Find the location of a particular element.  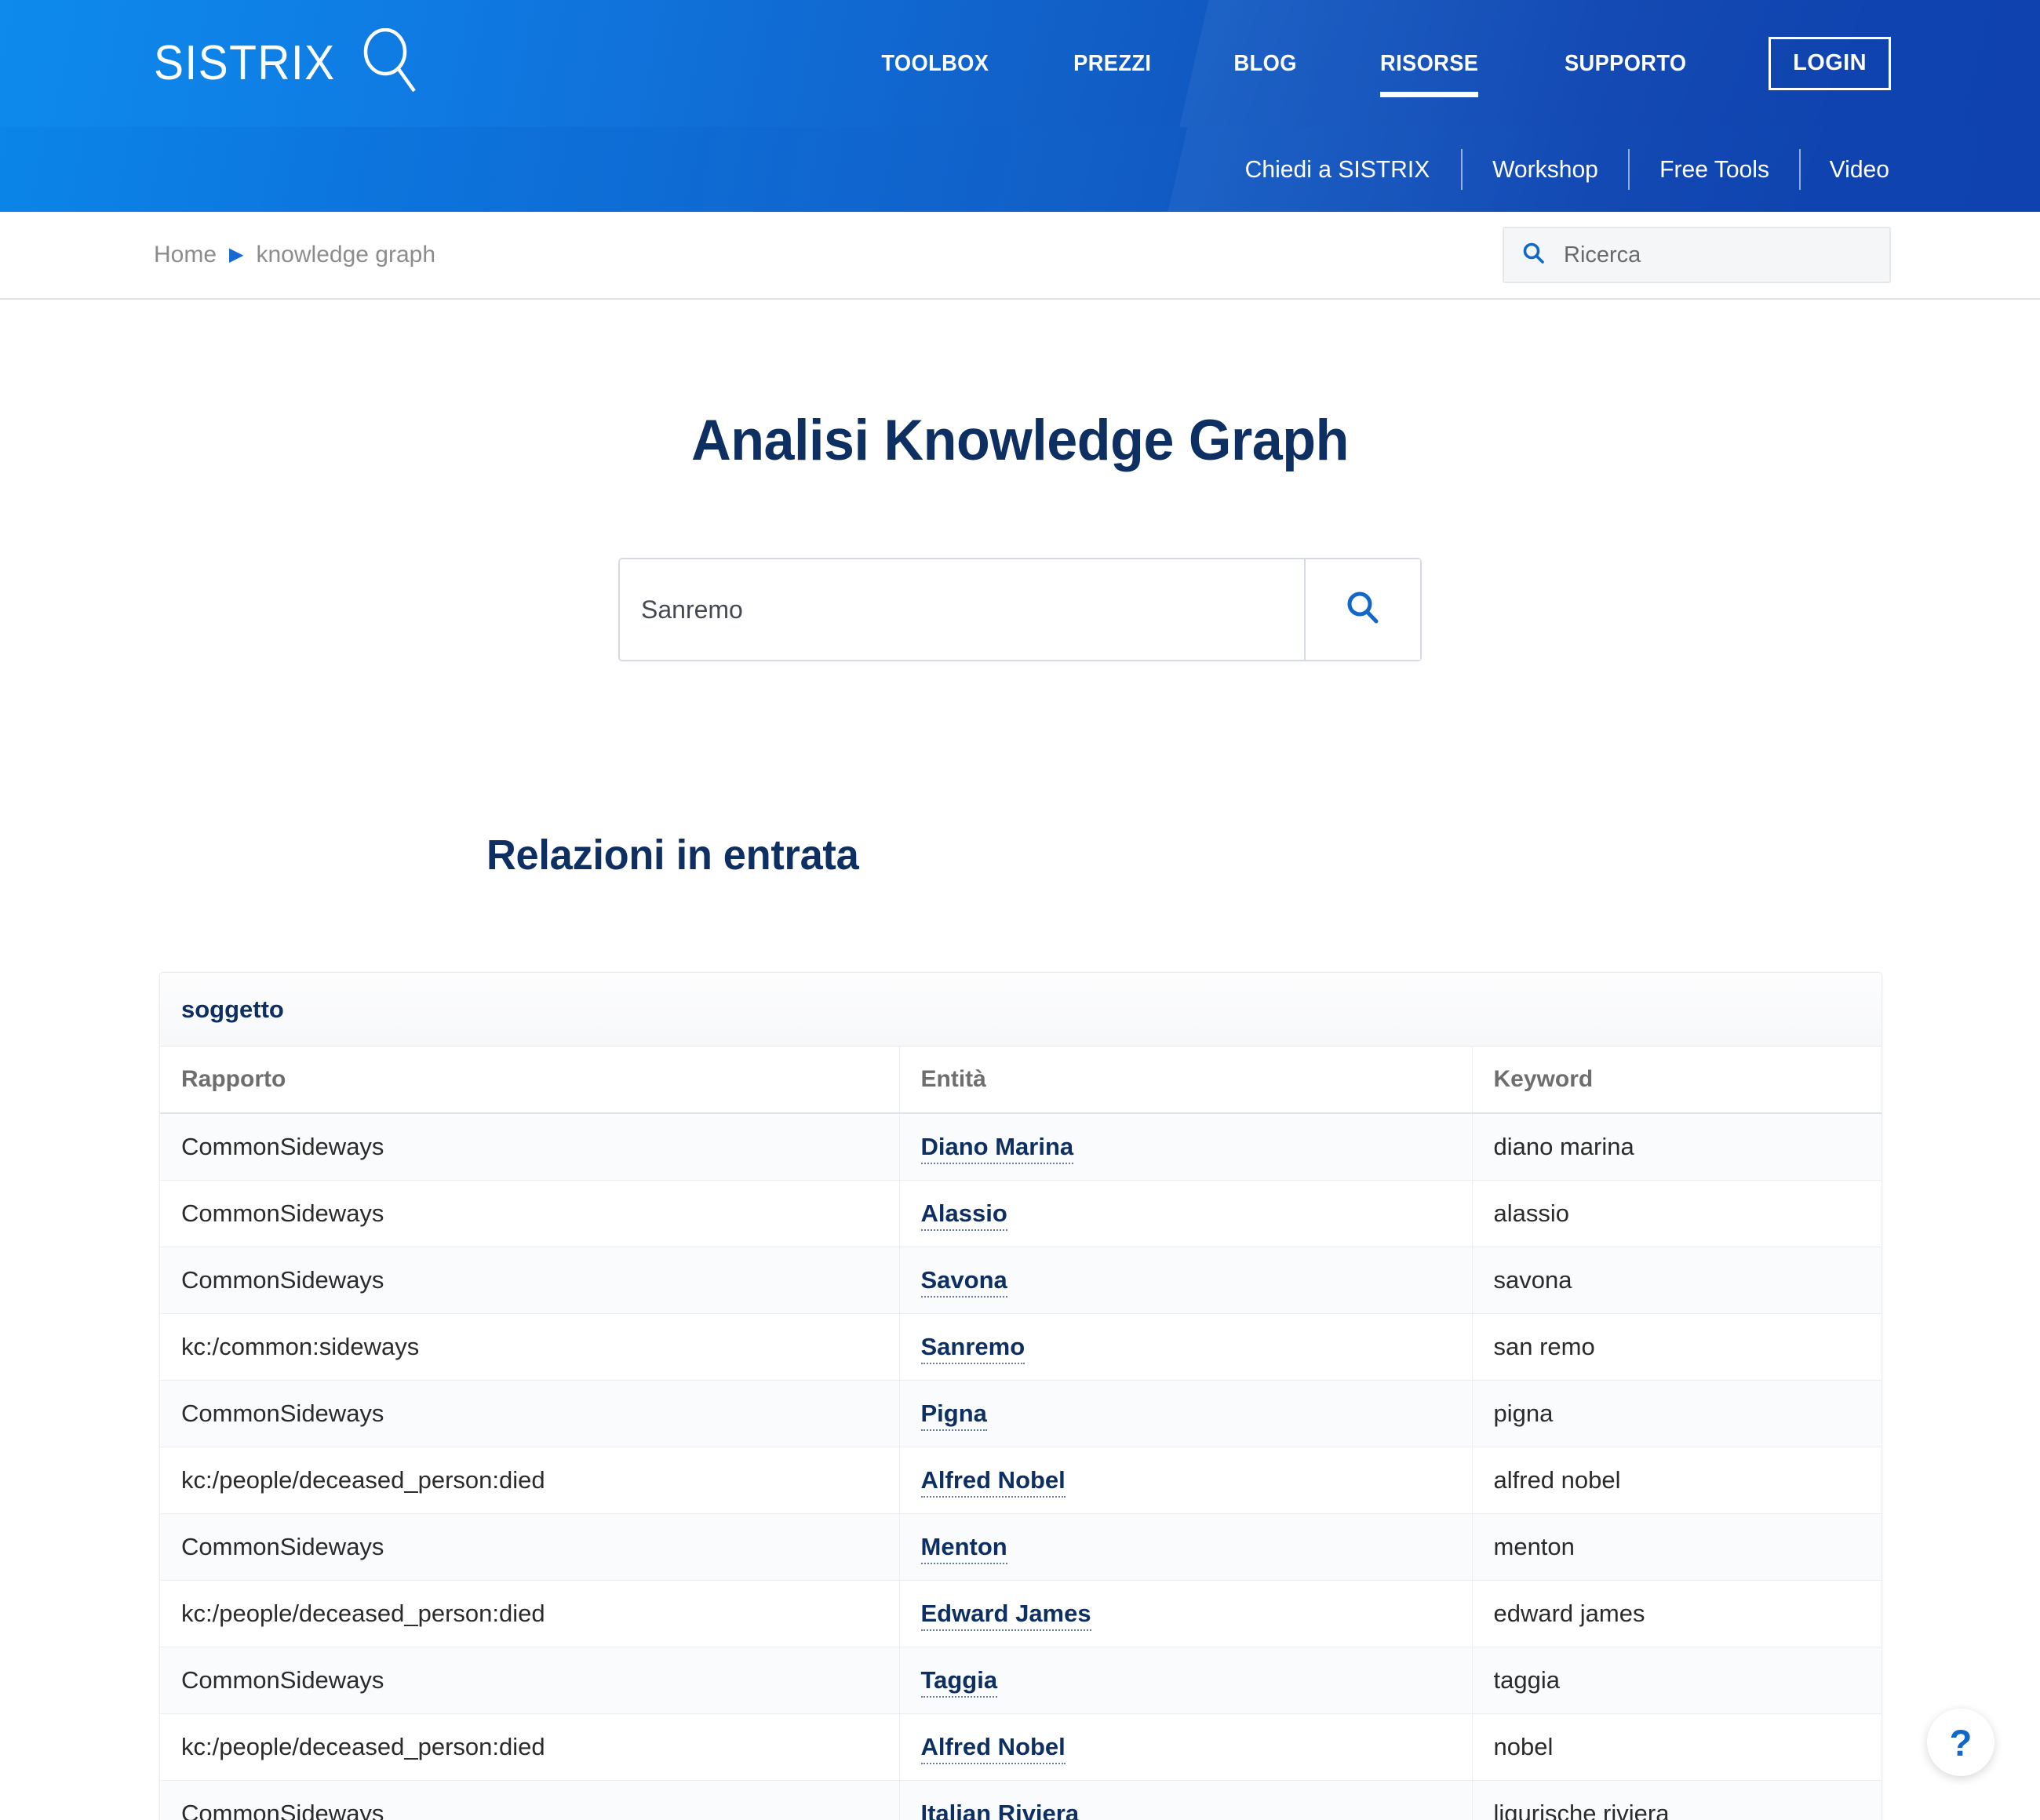

cell-keyword: ligurische riviera is located at coordinates (1677, 1800).